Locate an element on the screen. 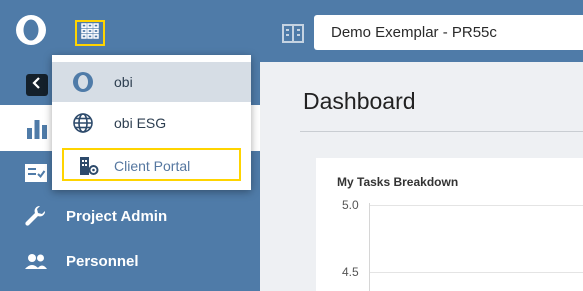 The width and height of the screenshot is (583, 291). app-menu-item-obi-esg: obi ESG is located at coordinates (151, 123).